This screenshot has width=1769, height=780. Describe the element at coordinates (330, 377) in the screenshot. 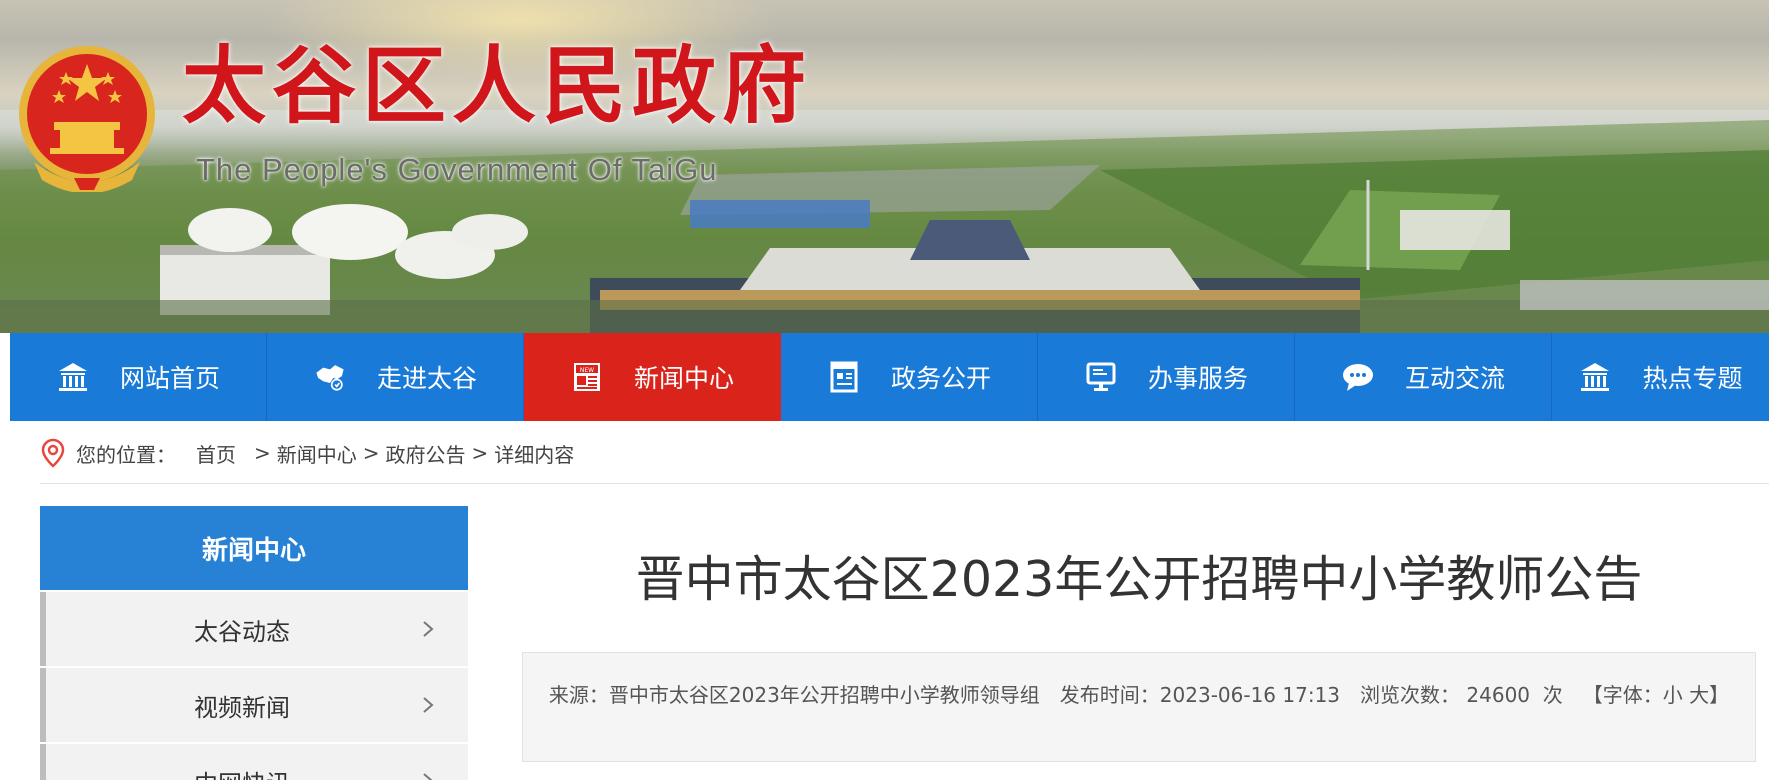

I see `map-region-icon` at that location.